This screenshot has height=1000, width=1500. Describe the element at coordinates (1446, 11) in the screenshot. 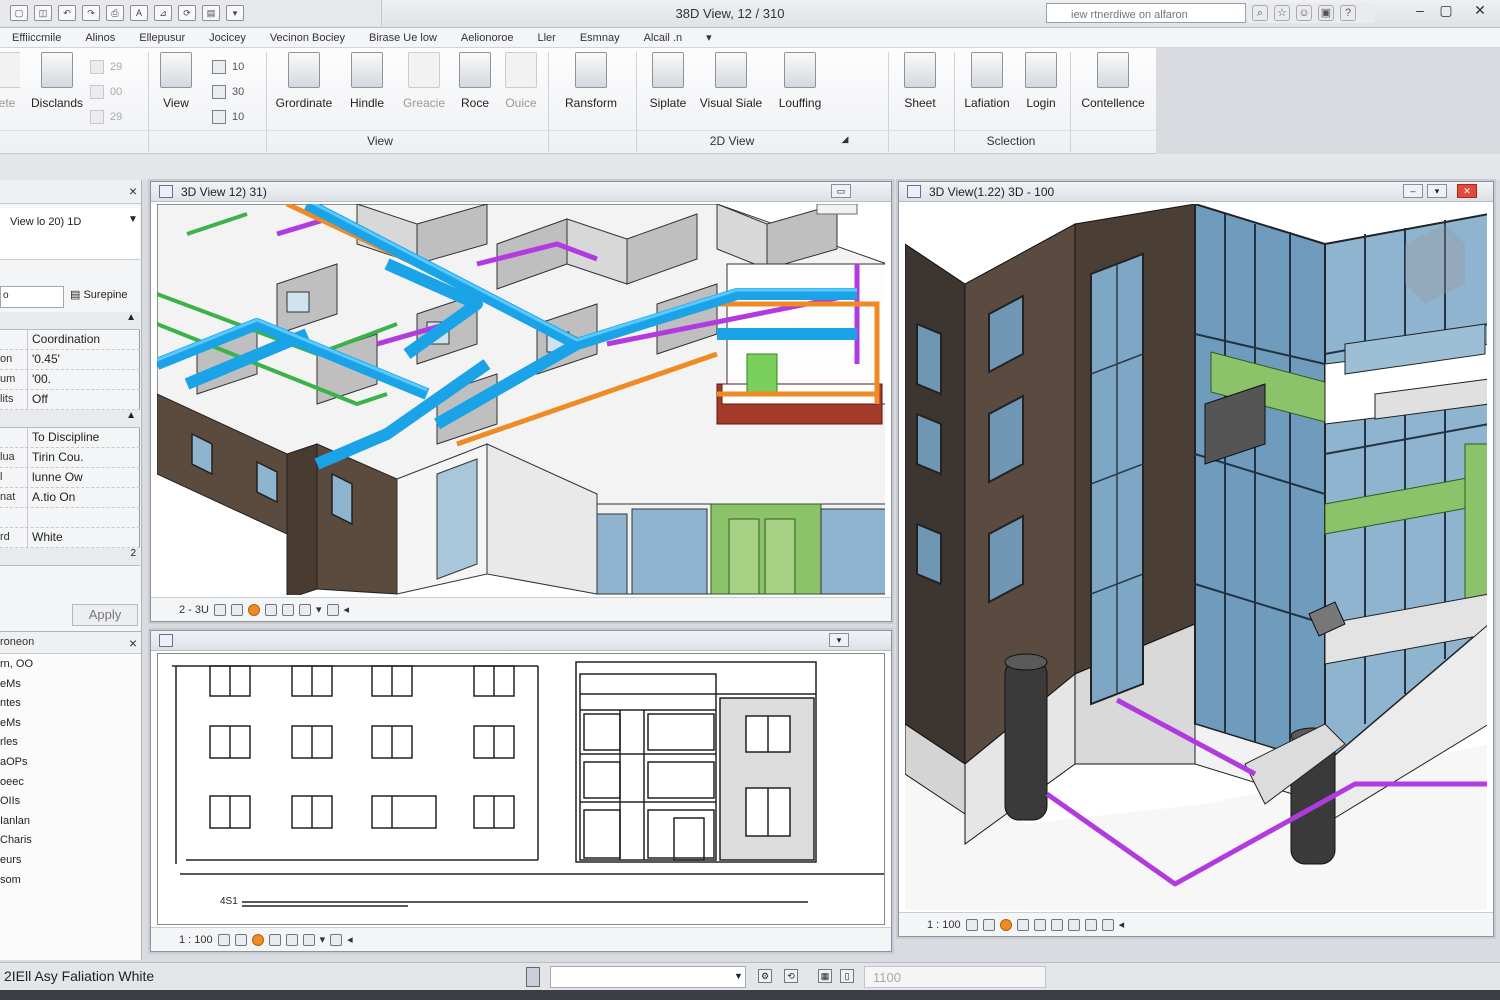

I see `maximize-button: ▢` at that location.